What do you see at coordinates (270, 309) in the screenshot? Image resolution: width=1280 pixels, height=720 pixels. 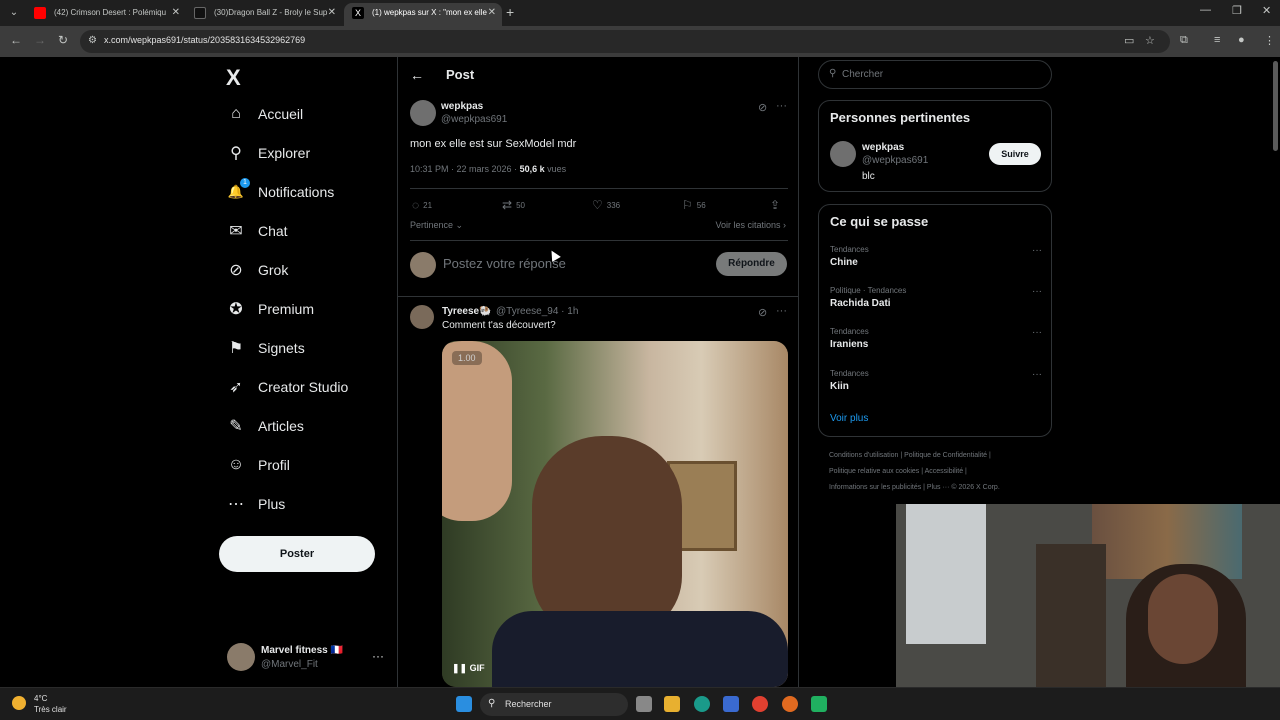 I see `sidebar-item-premium: ✪ Premium` at bounding box center [270, 309].